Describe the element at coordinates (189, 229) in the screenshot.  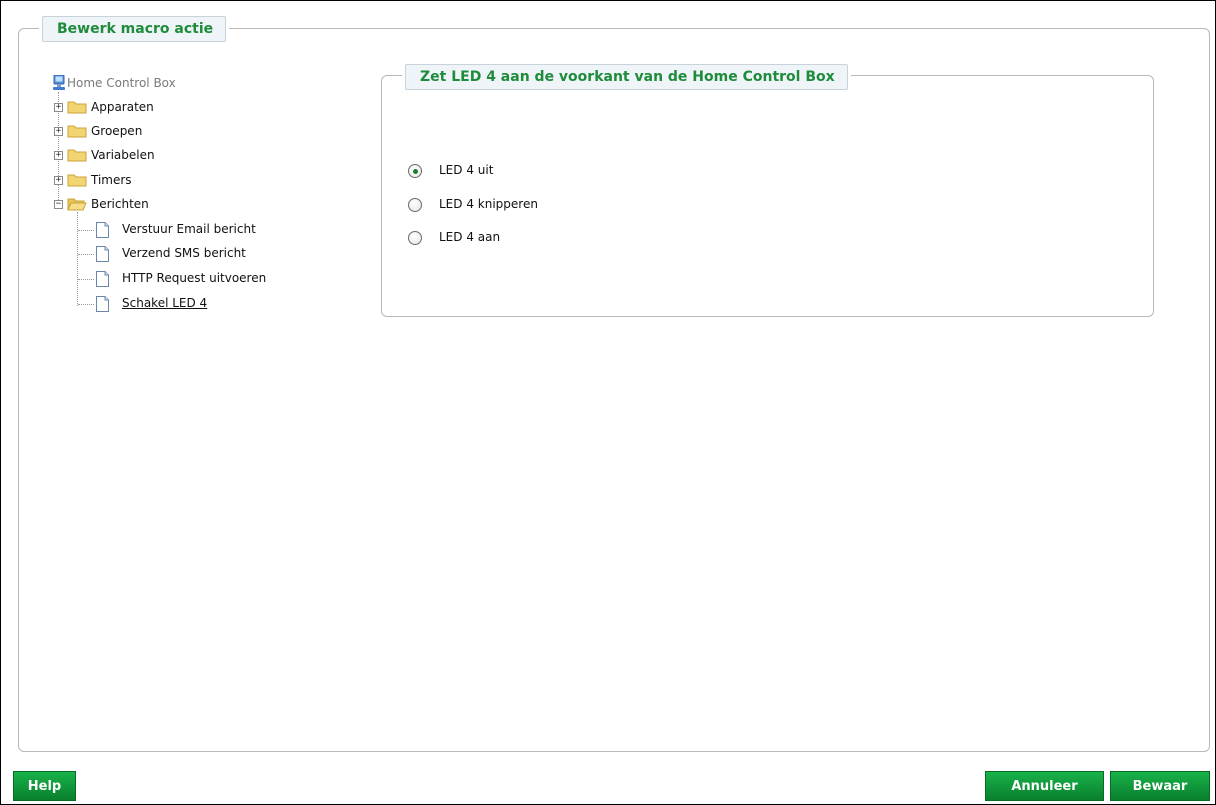
I see `tree-item-label: Verstuur Email bericht` at that location.